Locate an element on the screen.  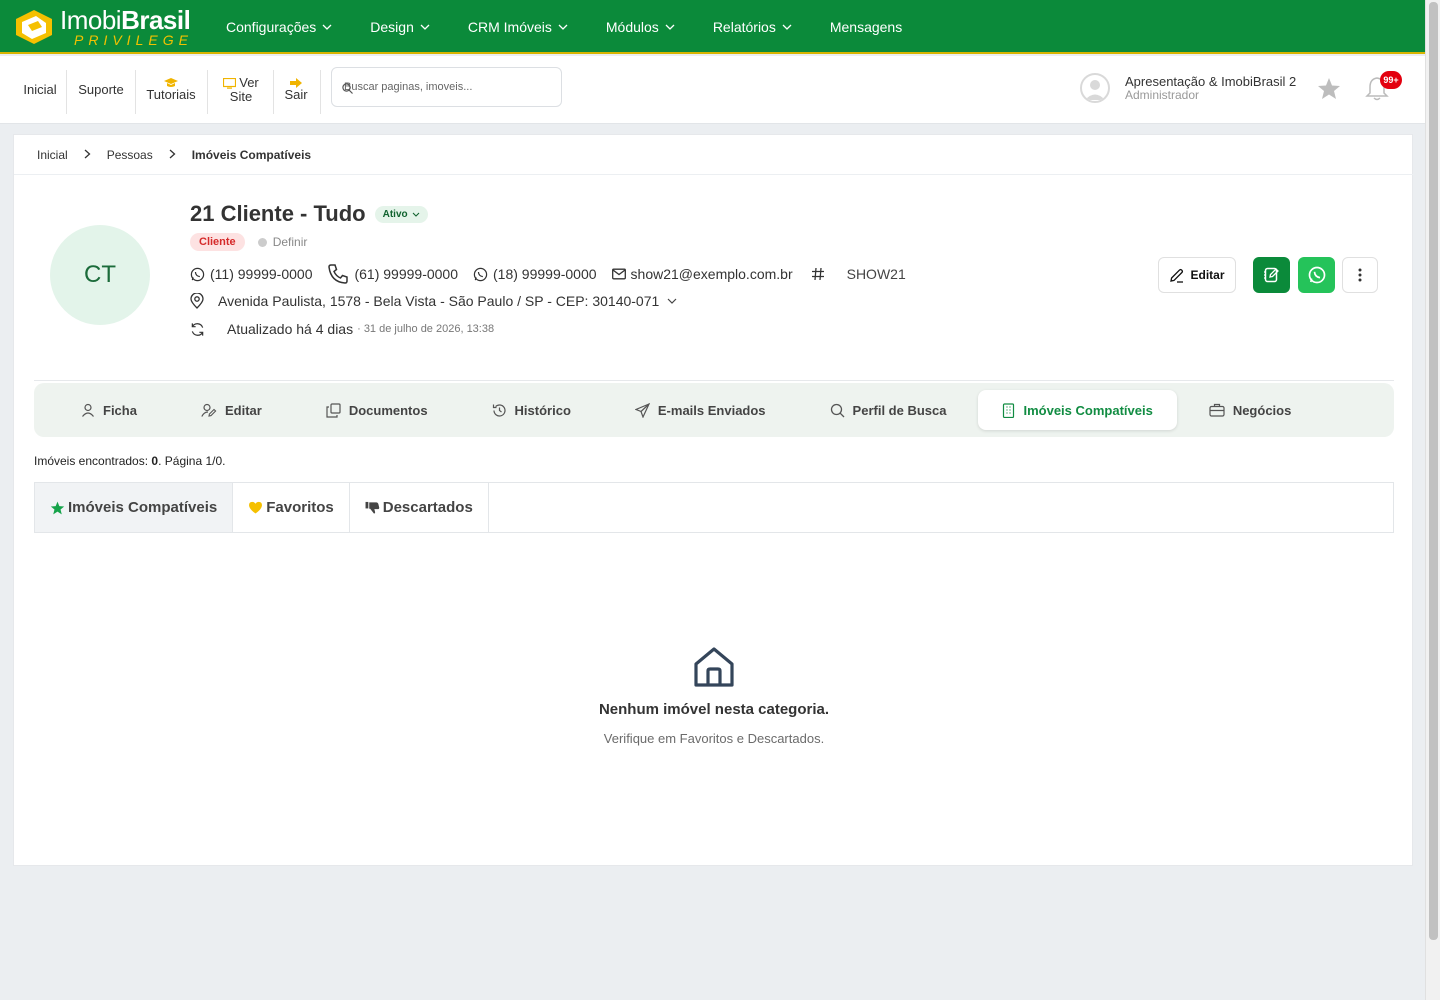
tab-negocios: Negócios is located at coordinates (1250, 410).